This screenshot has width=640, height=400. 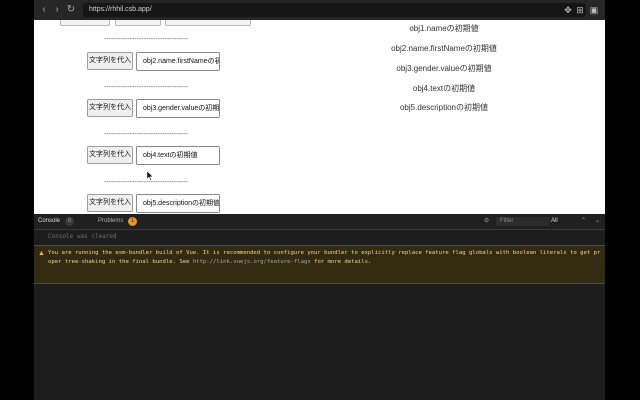 I want to click on mouse-cursor-icon, so click(x=150, y=176).